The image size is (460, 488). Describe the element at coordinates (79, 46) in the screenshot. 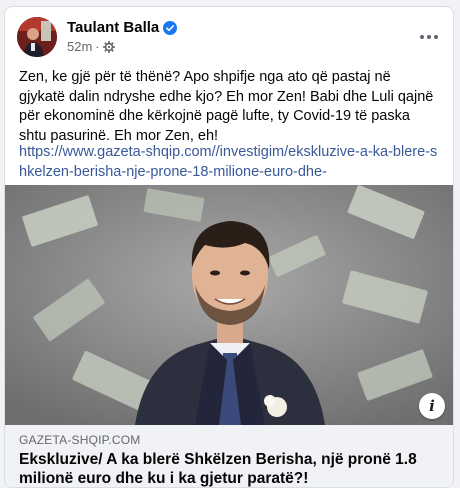

I see `post-time: 52m` at that location.